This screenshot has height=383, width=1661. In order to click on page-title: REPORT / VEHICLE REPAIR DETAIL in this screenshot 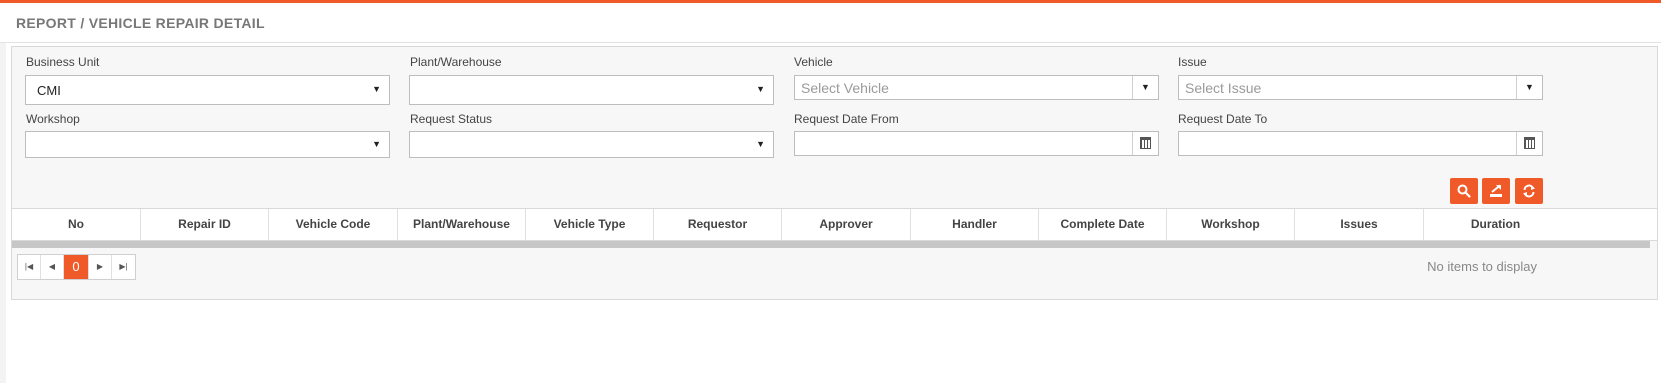, I will do `click(140, 23)`.